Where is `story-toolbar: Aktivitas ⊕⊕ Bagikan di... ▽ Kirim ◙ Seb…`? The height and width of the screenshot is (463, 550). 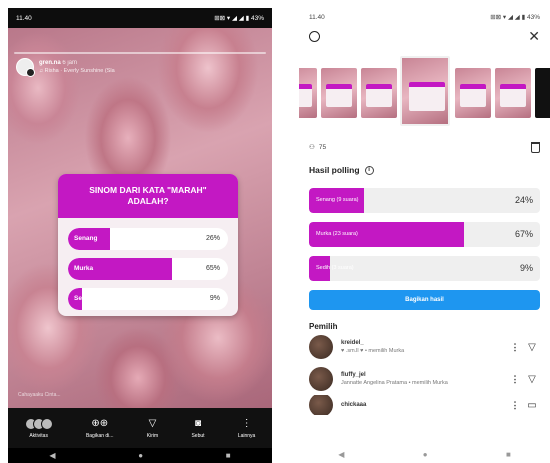
story-toolbar: Aktivitas ⊕⊕ Bagikan di... ▽ Kirim ◙ Seb… is located at coordinates (140, 428).